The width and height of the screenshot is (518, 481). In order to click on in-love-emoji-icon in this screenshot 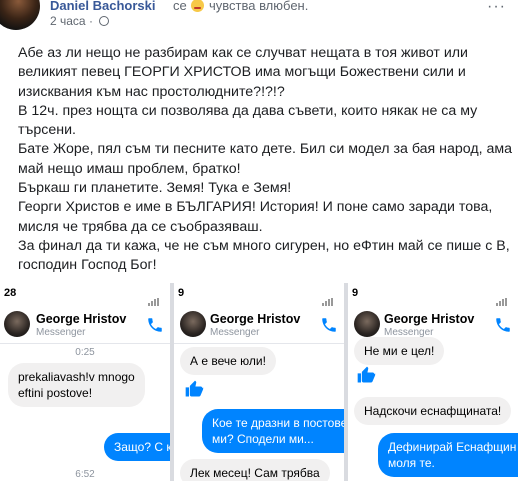, I will do `click(198, 6)`.